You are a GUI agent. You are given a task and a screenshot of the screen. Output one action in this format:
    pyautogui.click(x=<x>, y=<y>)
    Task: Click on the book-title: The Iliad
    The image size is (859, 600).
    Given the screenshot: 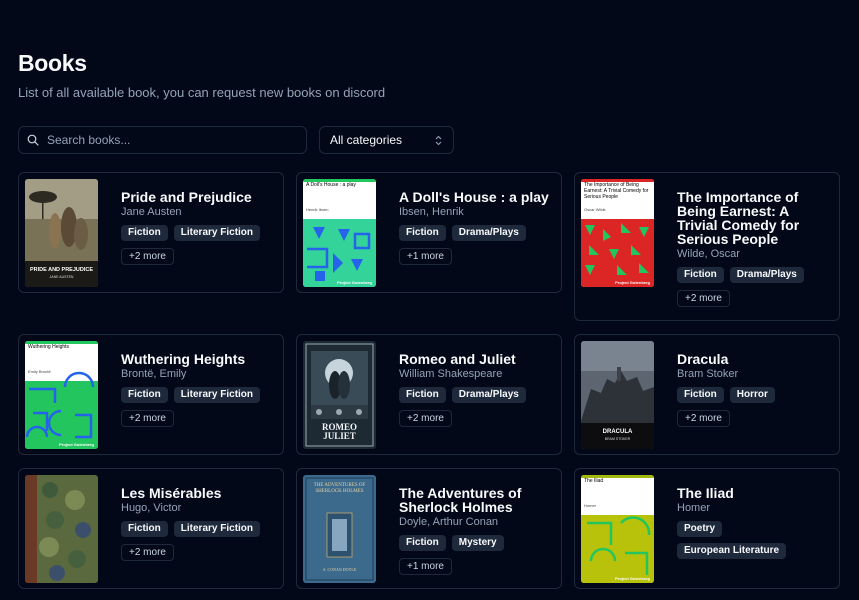 What is the action you would take?
    pyautogui.click(x=705, y=493)
    